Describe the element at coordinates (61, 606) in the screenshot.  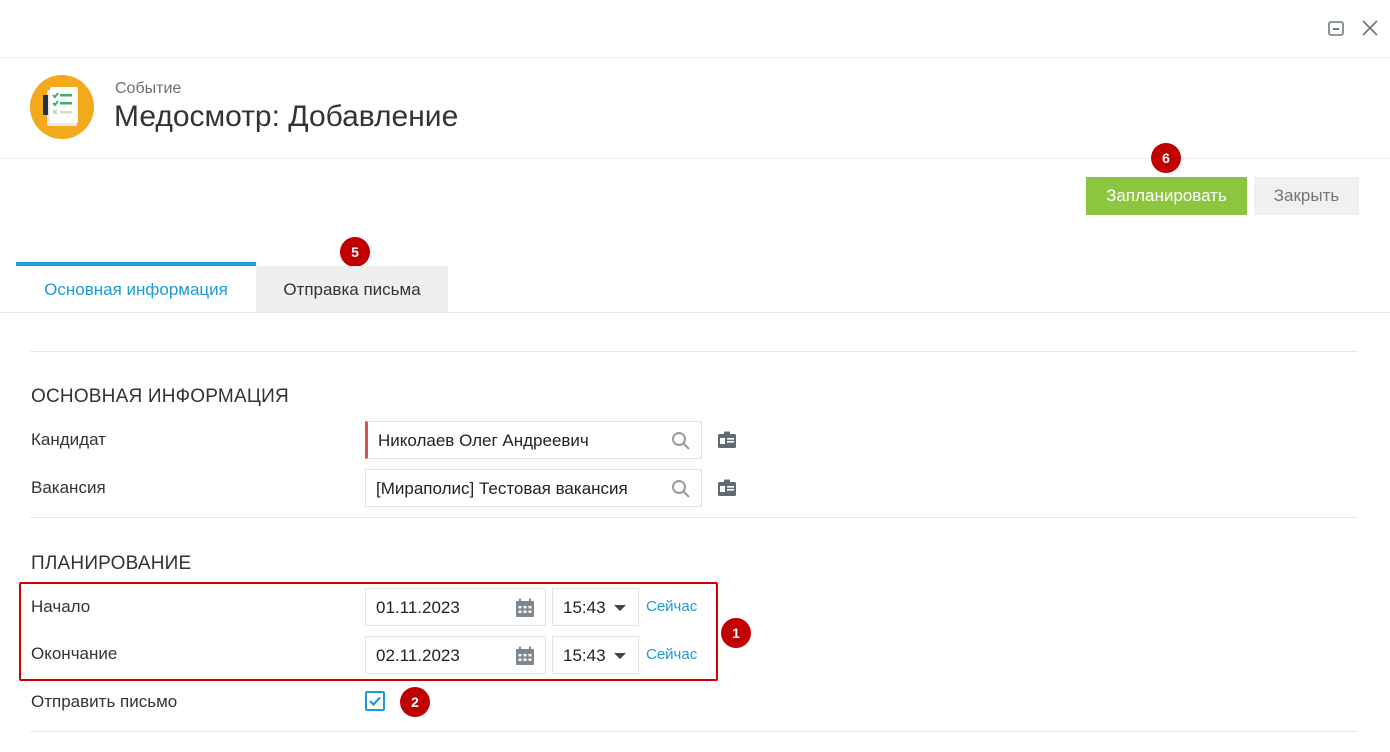
I see `start-label: Начало` at that location.